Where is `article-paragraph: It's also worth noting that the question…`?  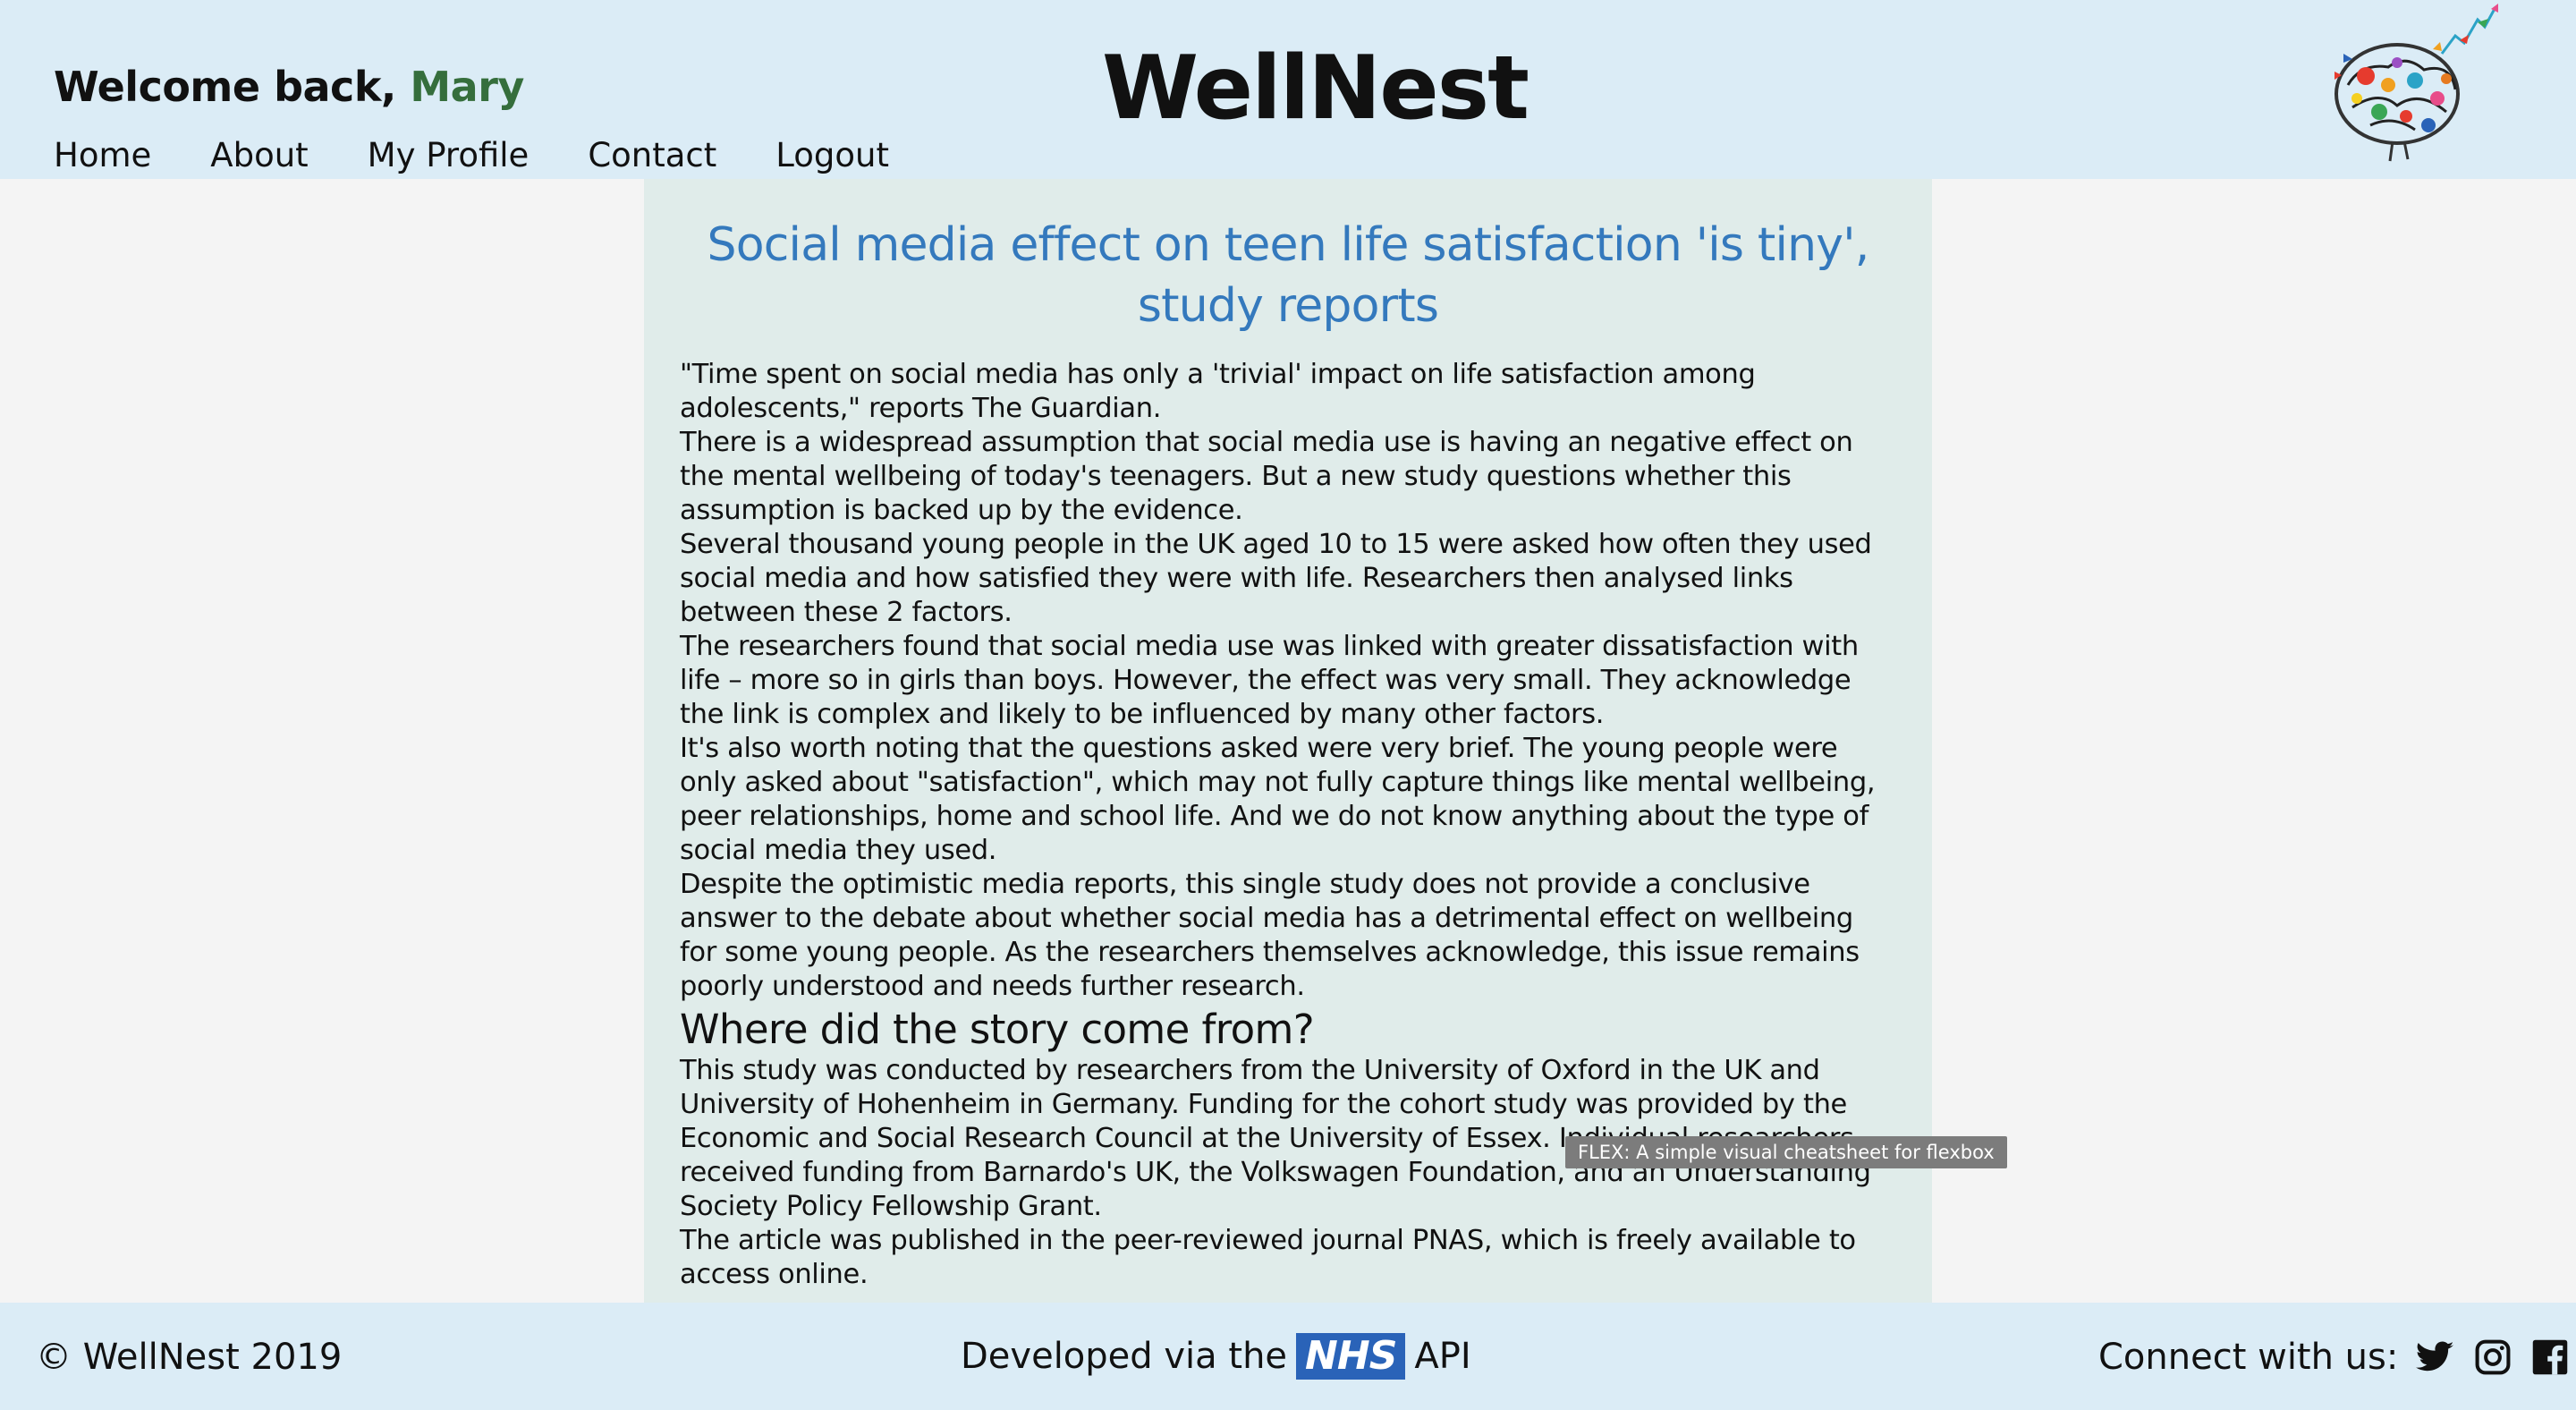 article-paragraph: It's also worth noting that the question… is located at coordinates (1278, 800).